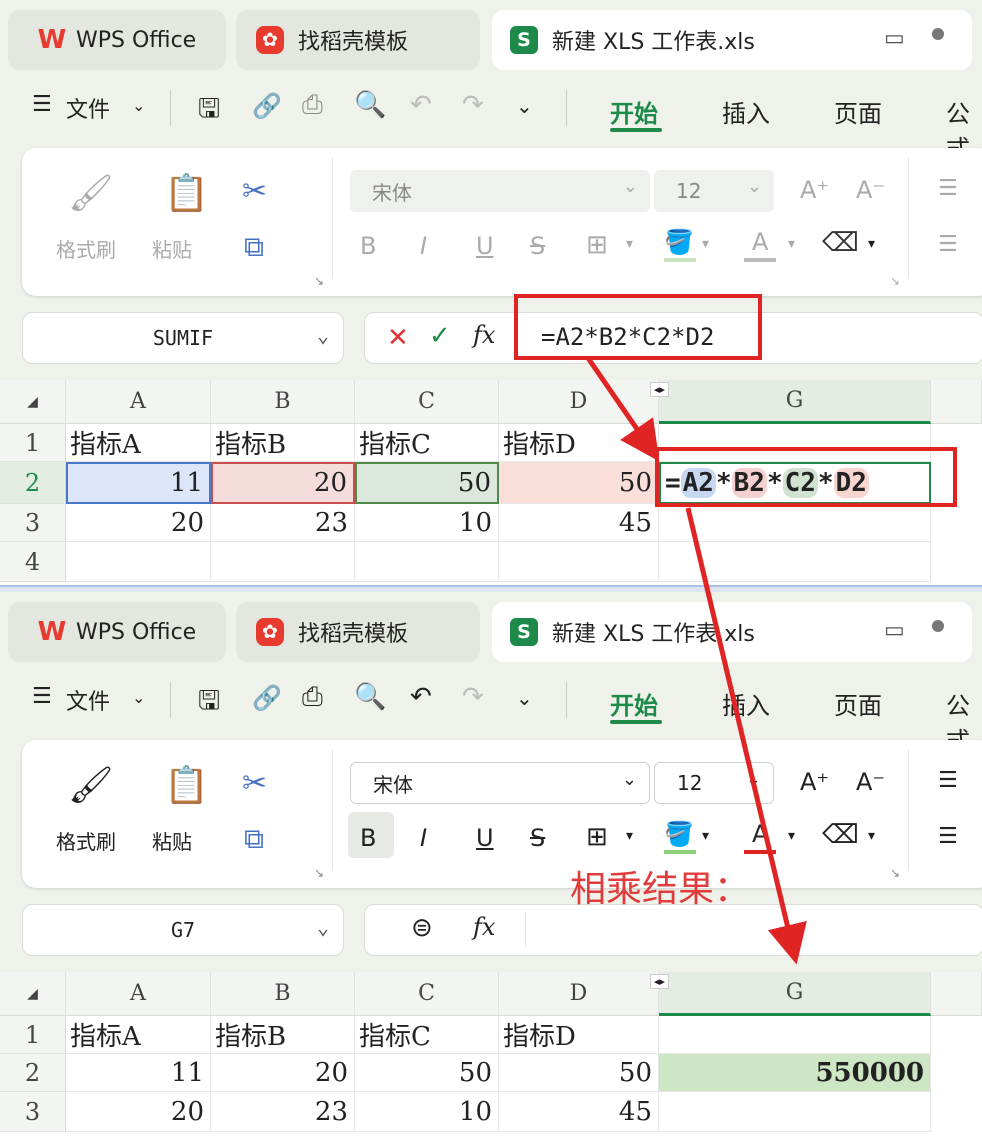 The width and height of the screenshot is (982, 1137). I want to click on arrows-overlay, so click(696, 660).